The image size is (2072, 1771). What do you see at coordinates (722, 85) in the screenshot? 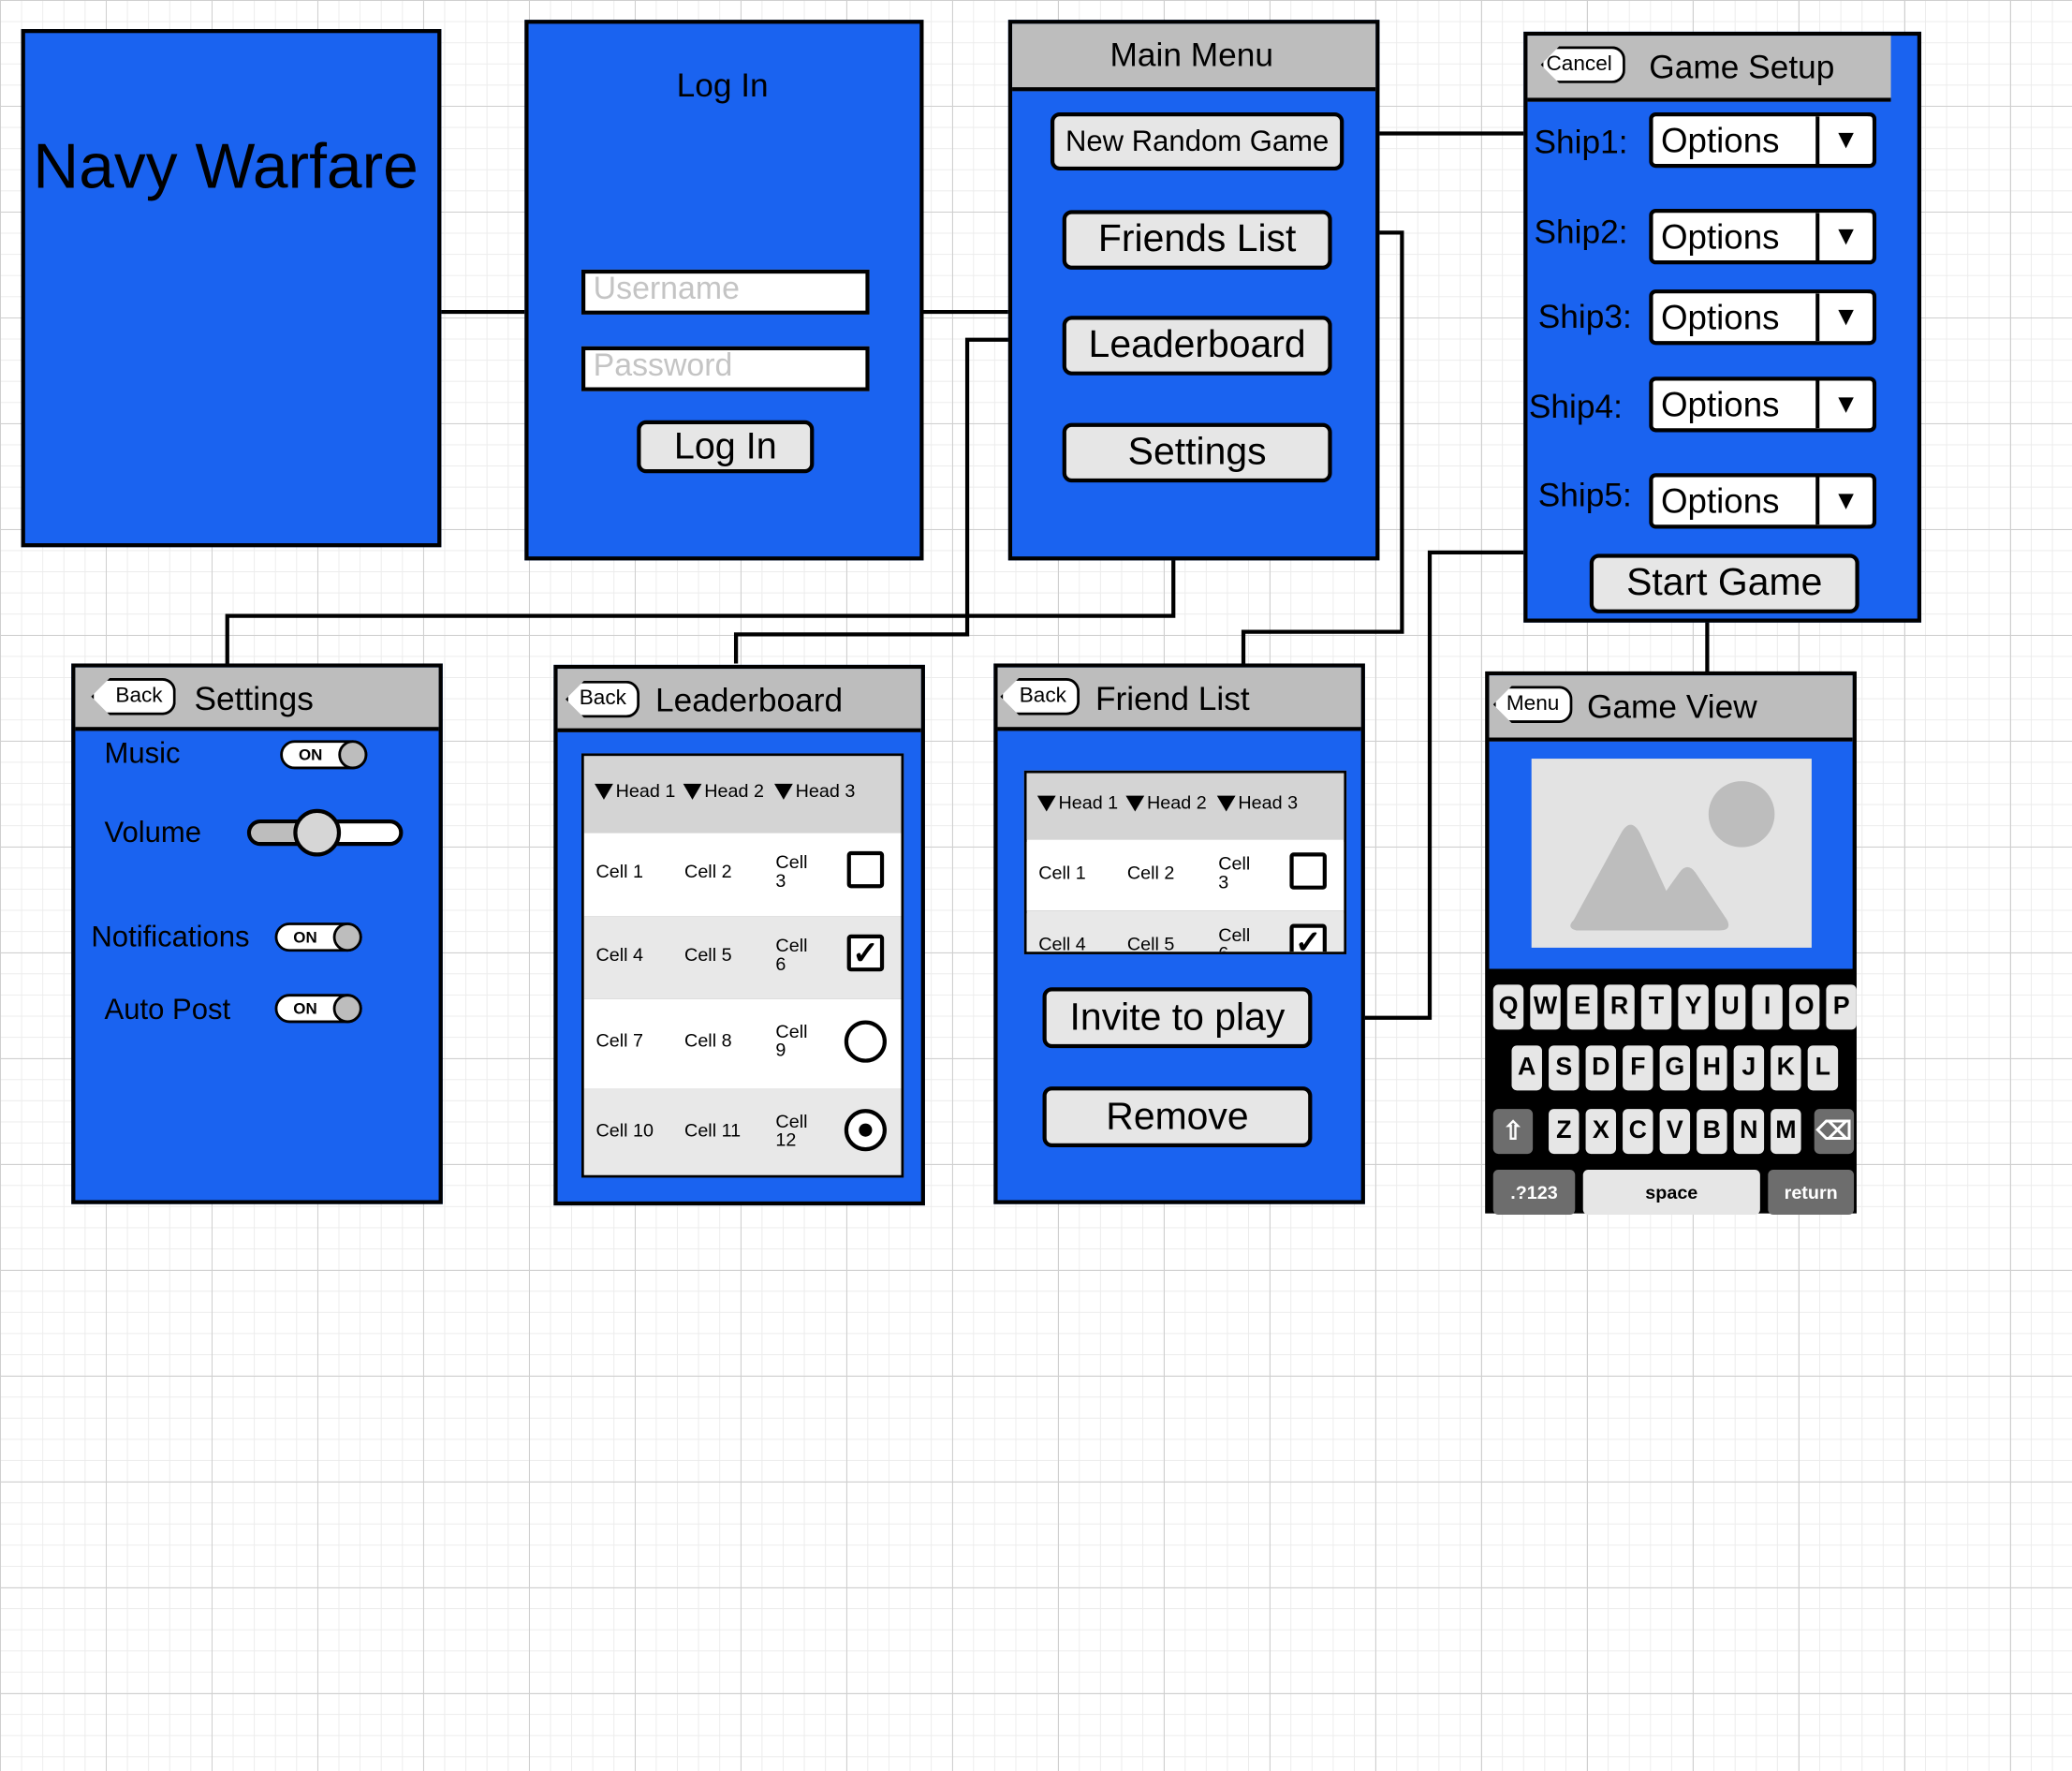
I see `login-title: Log In` at bounding box center [722, 85].